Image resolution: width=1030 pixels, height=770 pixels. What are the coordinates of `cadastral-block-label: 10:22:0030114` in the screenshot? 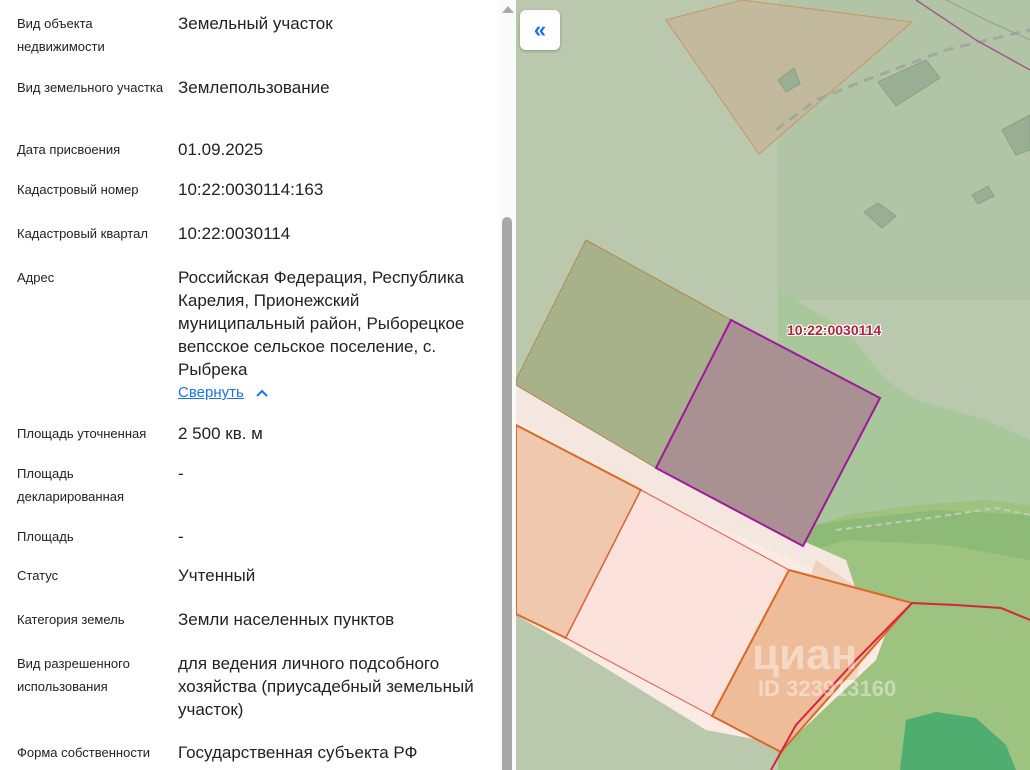 It's located at (834, 330).